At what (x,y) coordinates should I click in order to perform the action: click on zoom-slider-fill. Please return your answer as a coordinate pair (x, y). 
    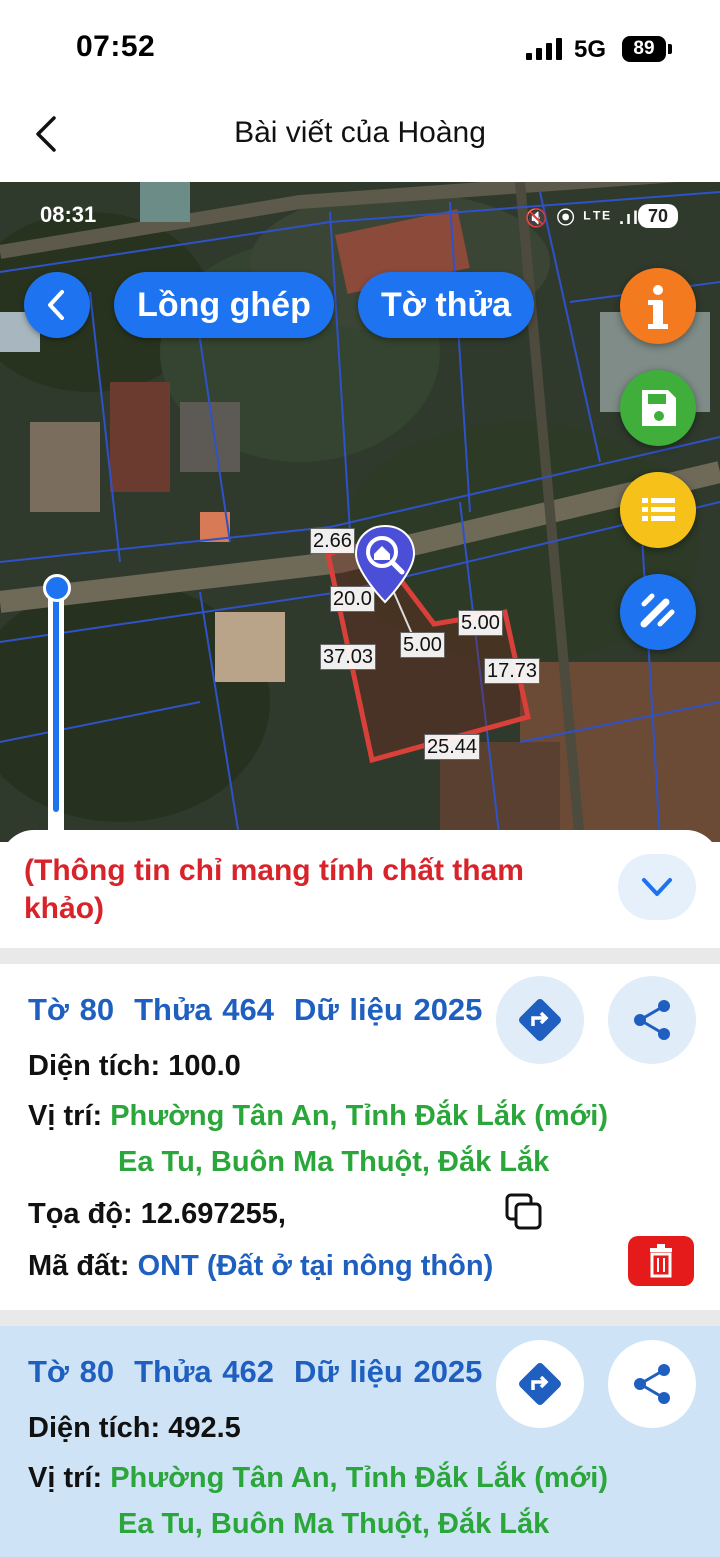
    Looking at the image, I should click on (56, 702).